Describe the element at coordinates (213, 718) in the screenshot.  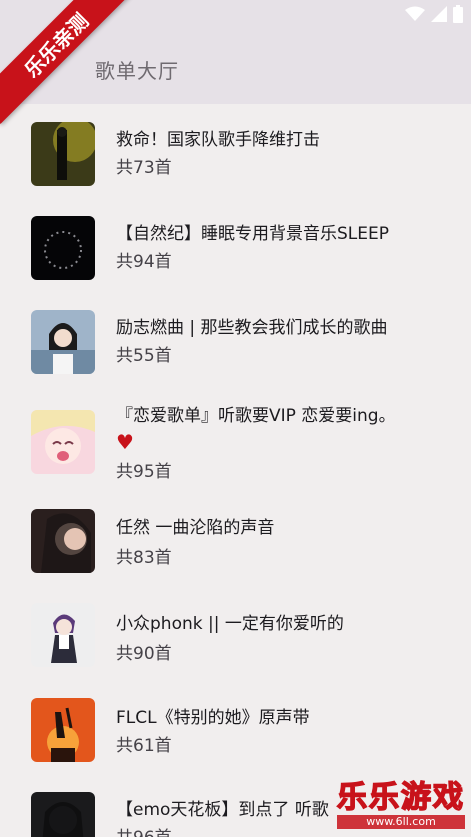
I see `playlist-title: FLCL《特别的她》原声带` at that location.